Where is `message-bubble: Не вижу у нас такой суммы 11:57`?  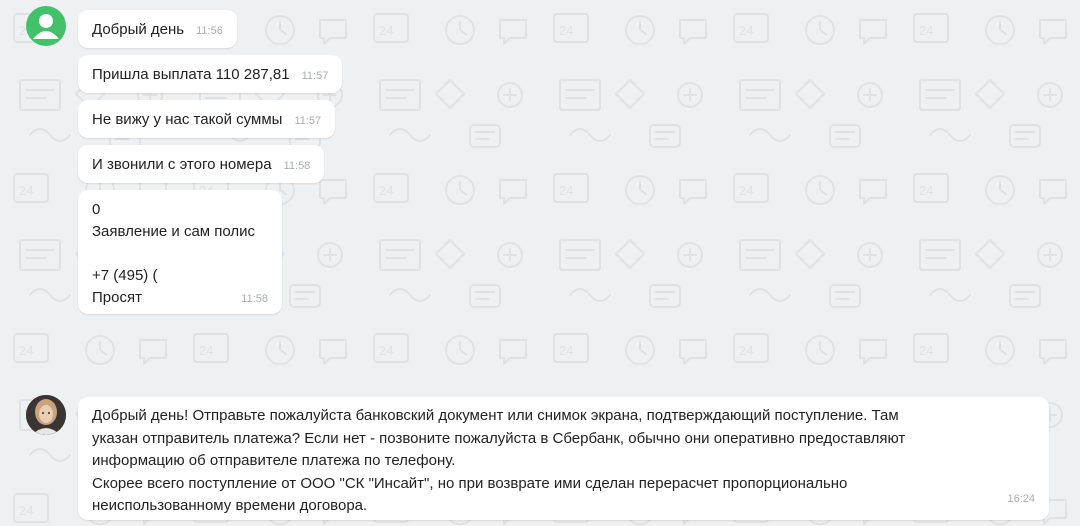
message-bubble: Не вижу у нас такой суммы 11:57 is located at coordinates (207, 119).